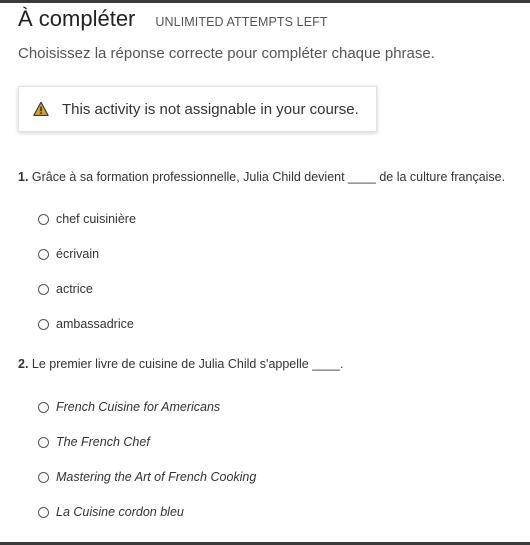 This screenshot has height=545, width=530. What do you see at coordinates (138, 407) in the screenshot?
I see `option-label: French Cuisine for Americans` at bounding box center [138, 407].